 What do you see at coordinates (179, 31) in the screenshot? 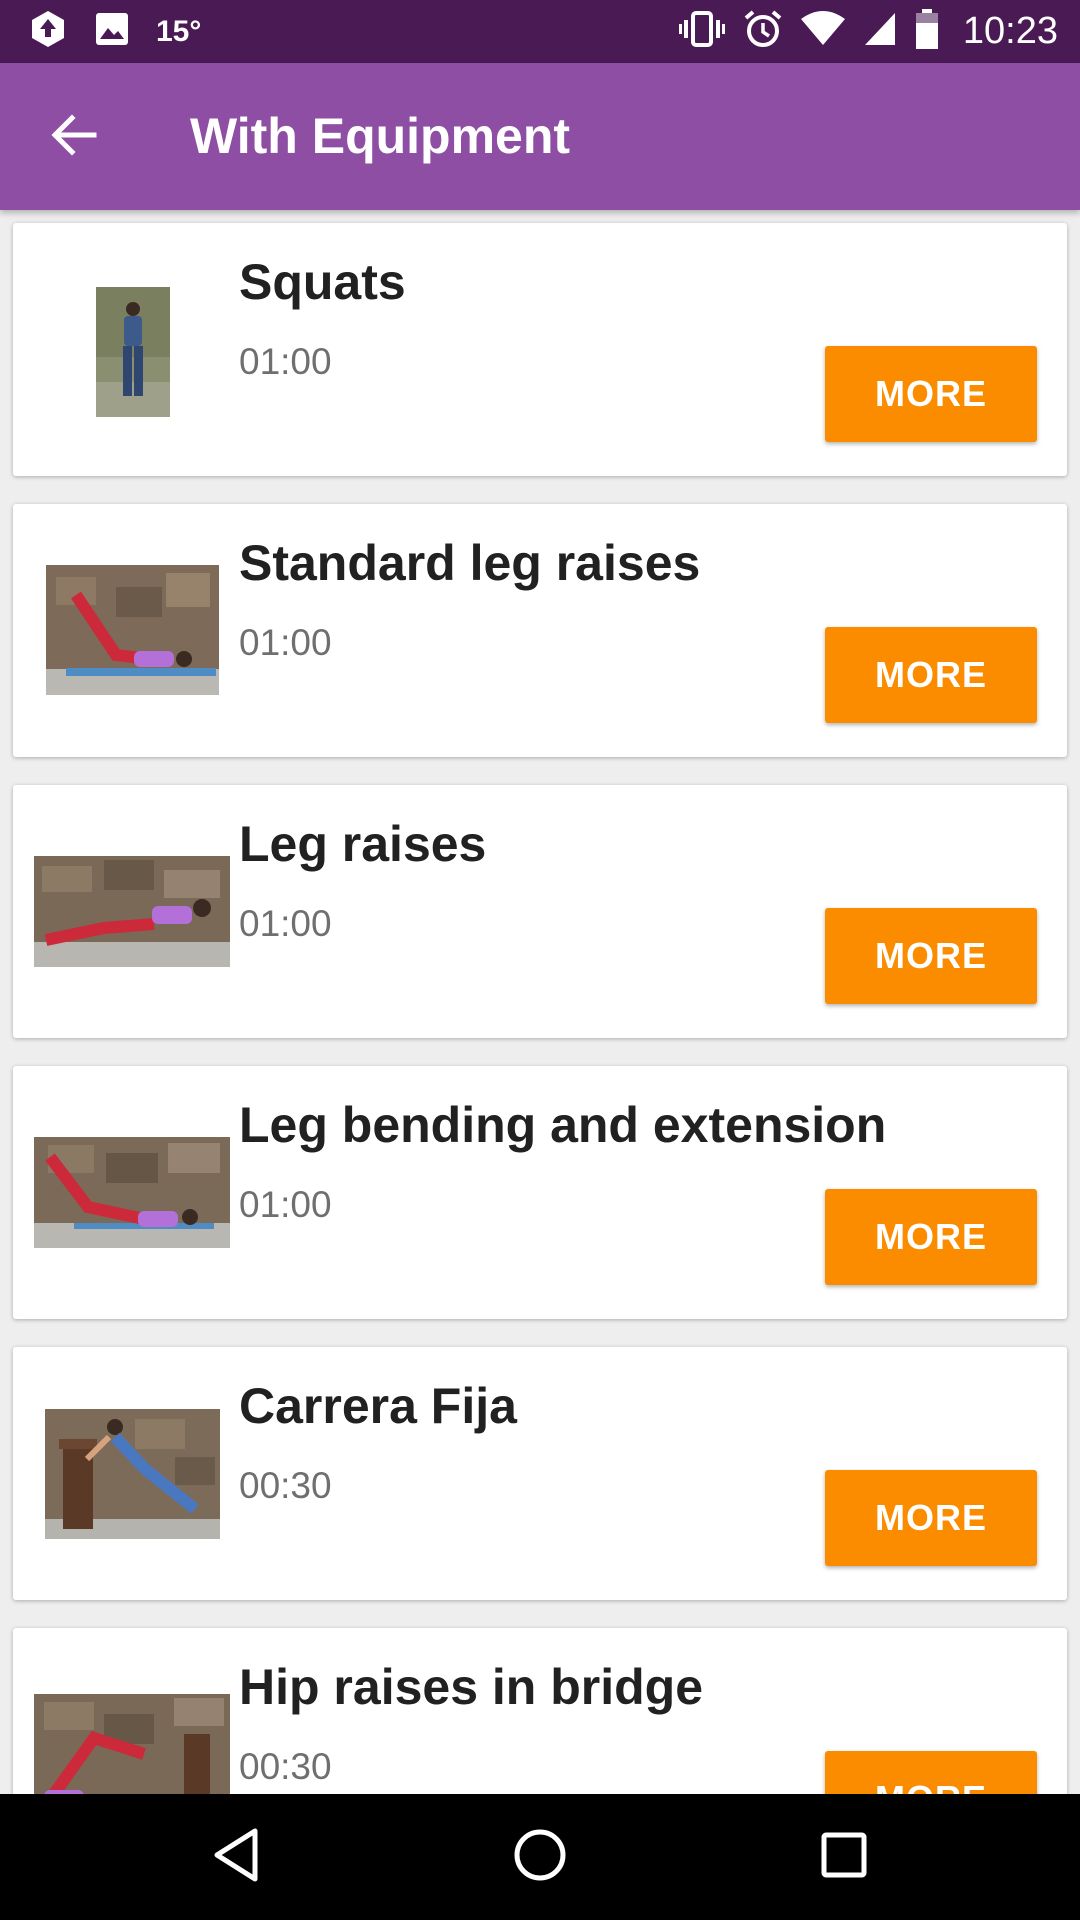
I see `temperature-text: 15°` at bounding box center [179, 31].